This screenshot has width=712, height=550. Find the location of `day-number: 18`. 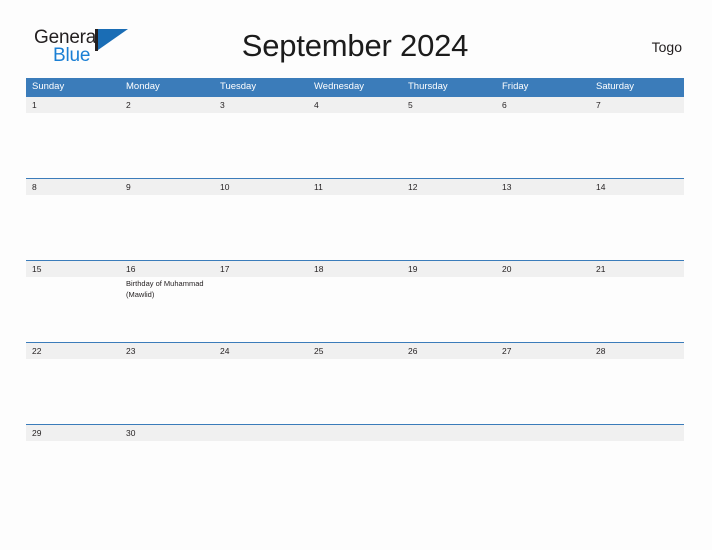

day-number: 18 is located at coordinates (355, 269).